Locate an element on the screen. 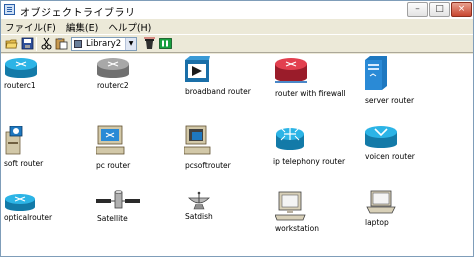  window-controls: – □ × is located at coordinates (439, 9).